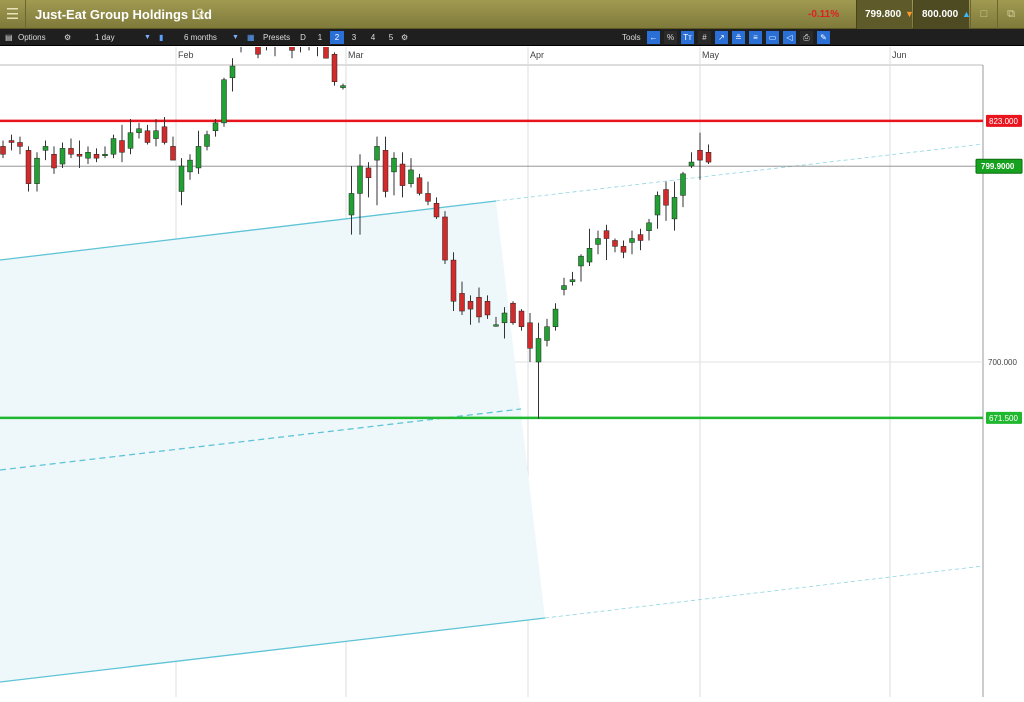  What do you see at coordinates (823, 37) in the screenshot?
I see `settings-wrench-icon: ✎` at bounding box center [823, 37].